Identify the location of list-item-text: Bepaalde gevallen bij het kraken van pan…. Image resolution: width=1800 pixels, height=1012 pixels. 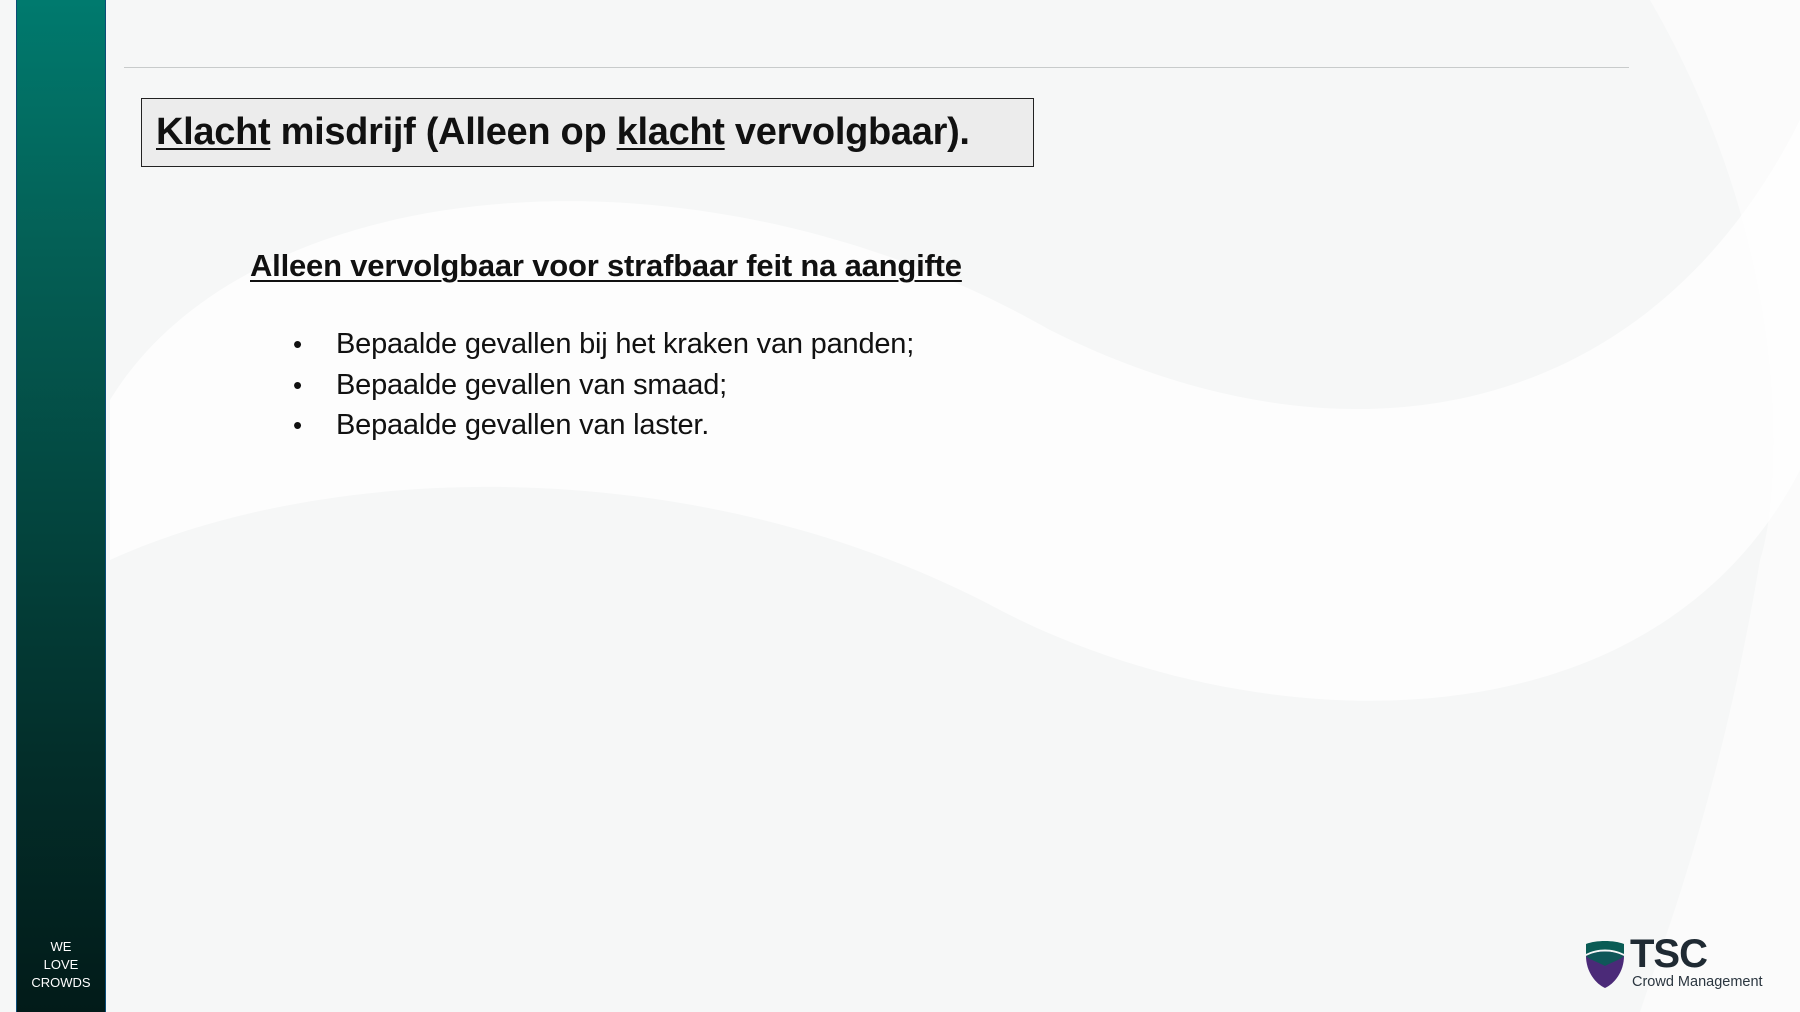
(625, 344).